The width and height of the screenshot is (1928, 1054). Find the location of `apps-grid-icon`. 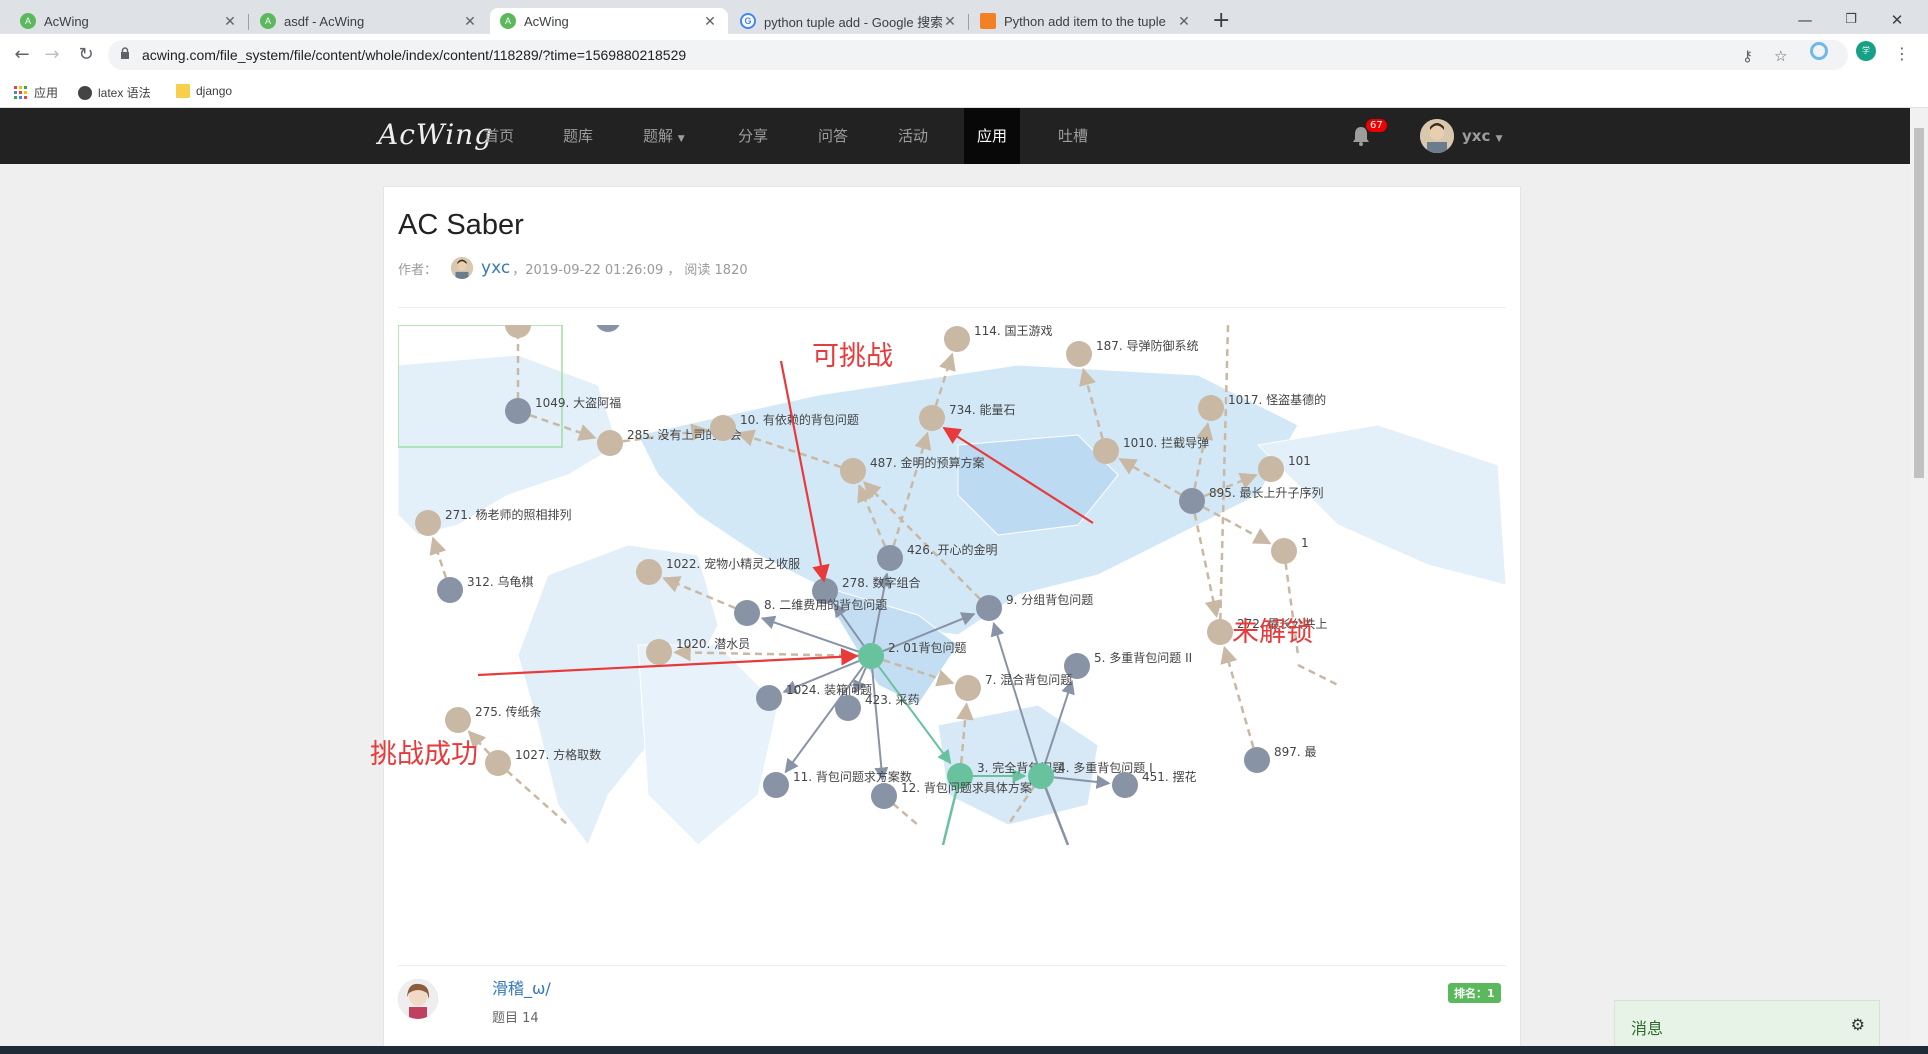

apps-grid-icon is located at coordinates (20, 92).